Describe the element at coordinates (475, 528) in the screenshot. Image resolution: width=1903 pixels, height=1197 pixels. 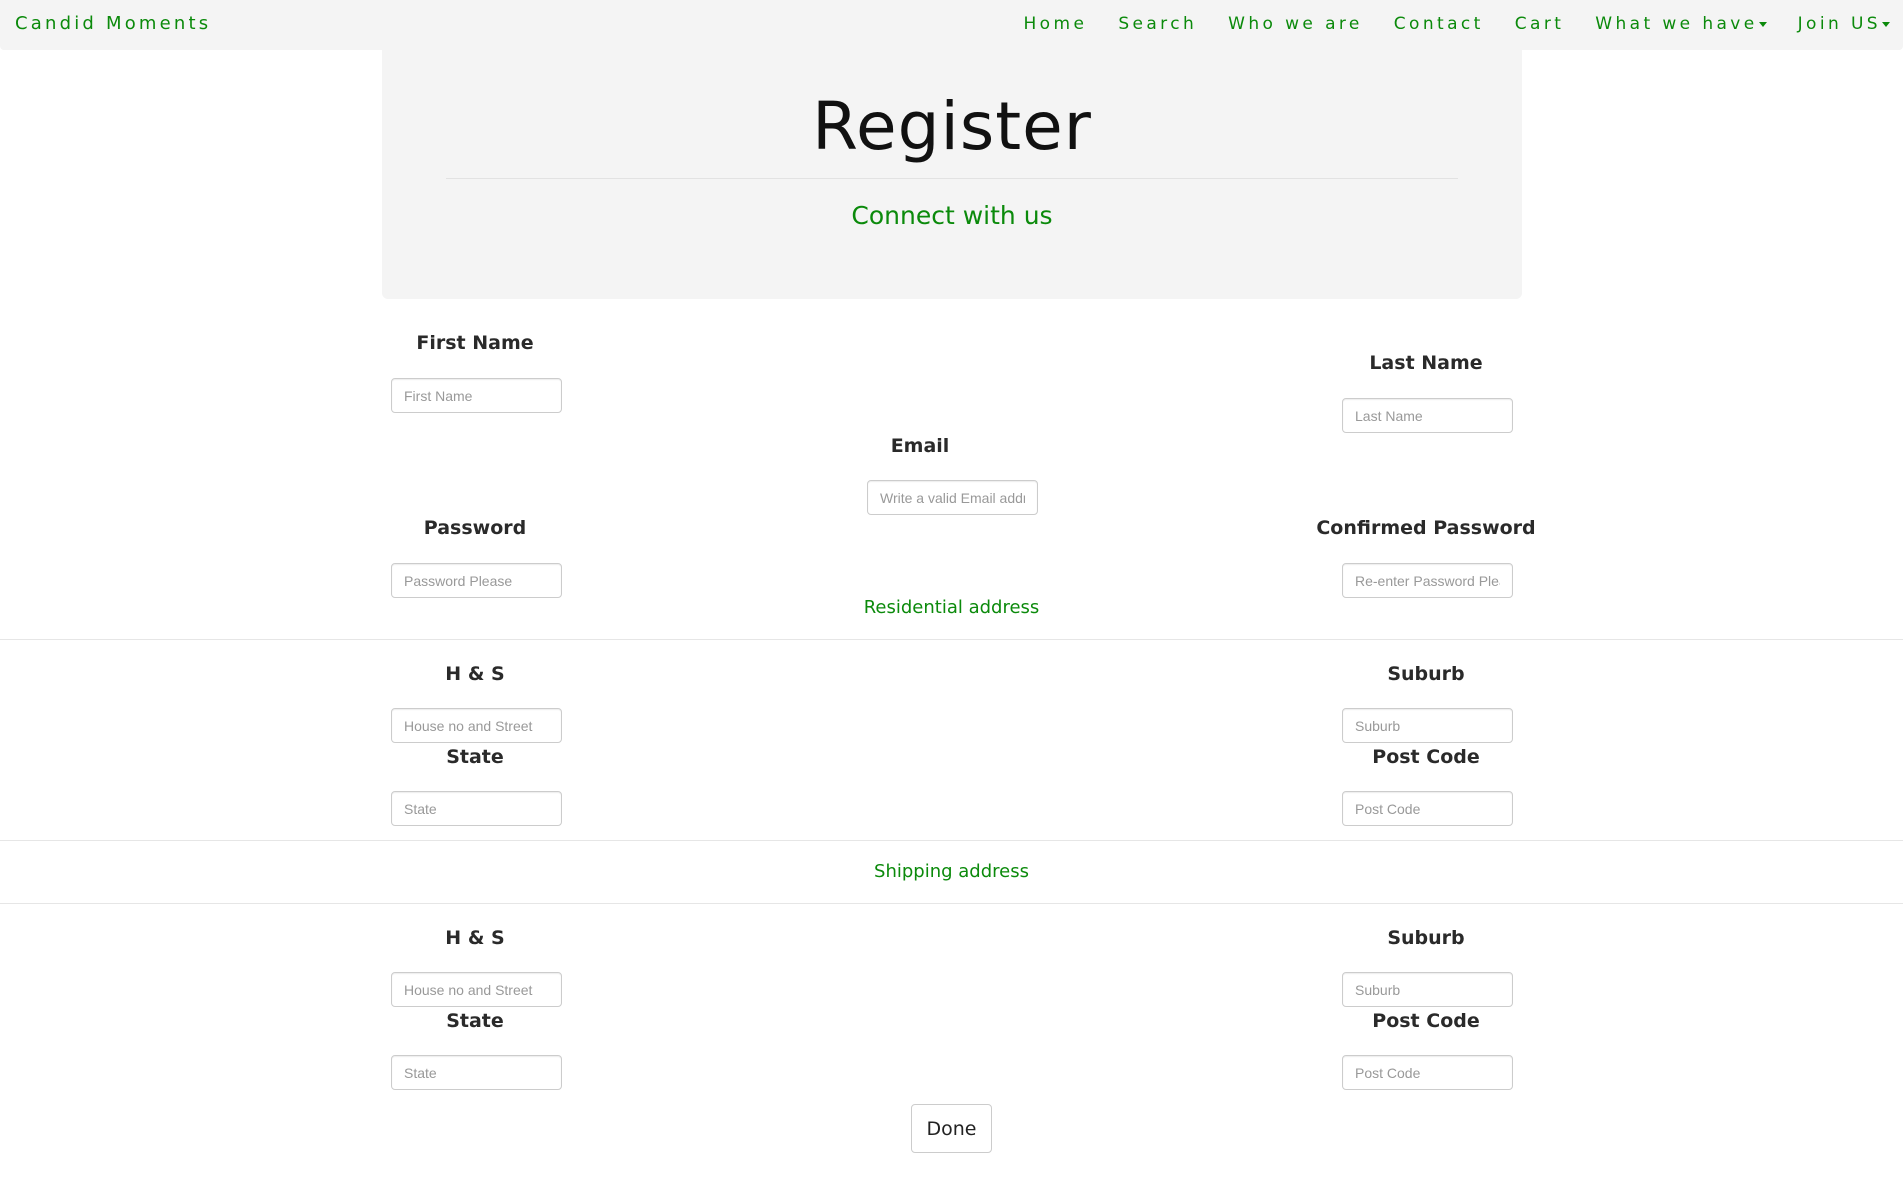
I see `password-label: Password` at that location.